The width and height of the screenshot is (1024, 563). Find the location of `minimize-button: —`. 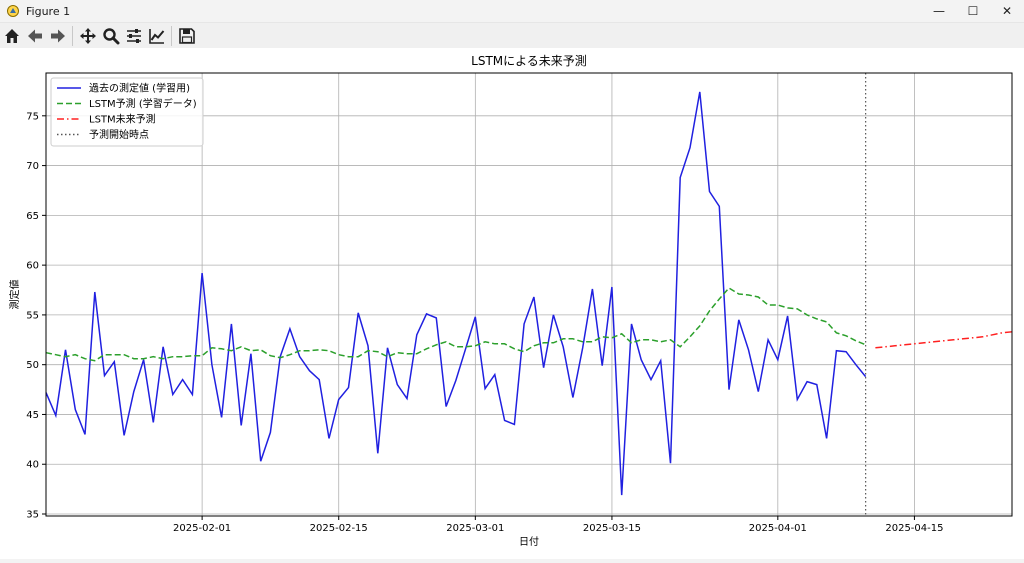

minimize-button: — is located at coordinates (939, 11).